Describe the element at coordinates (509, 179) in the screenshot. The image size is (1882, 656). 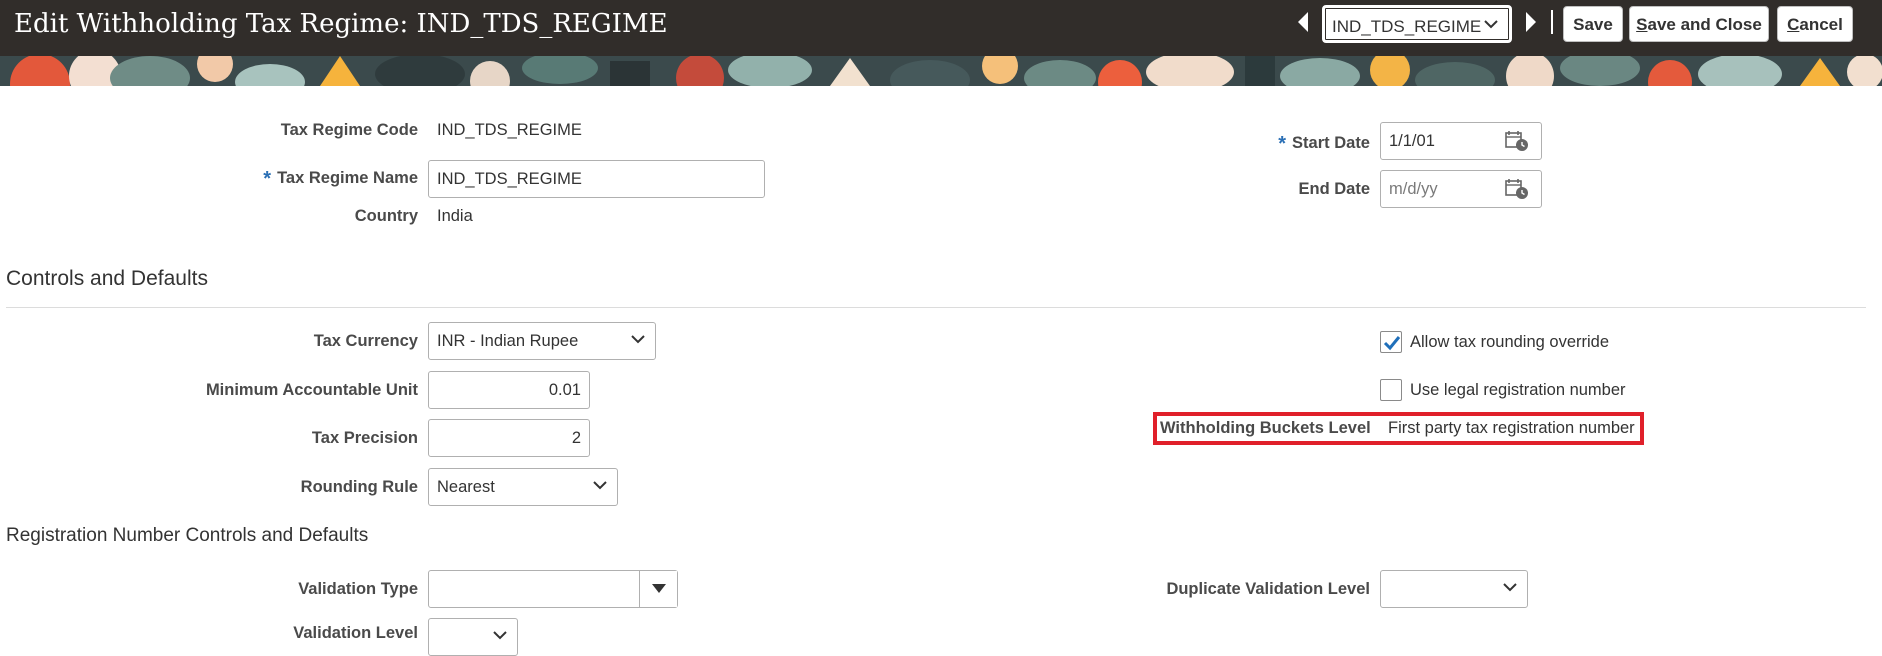
I see `tax-regime-name-value: IND_TDS_REGIME` at that location.